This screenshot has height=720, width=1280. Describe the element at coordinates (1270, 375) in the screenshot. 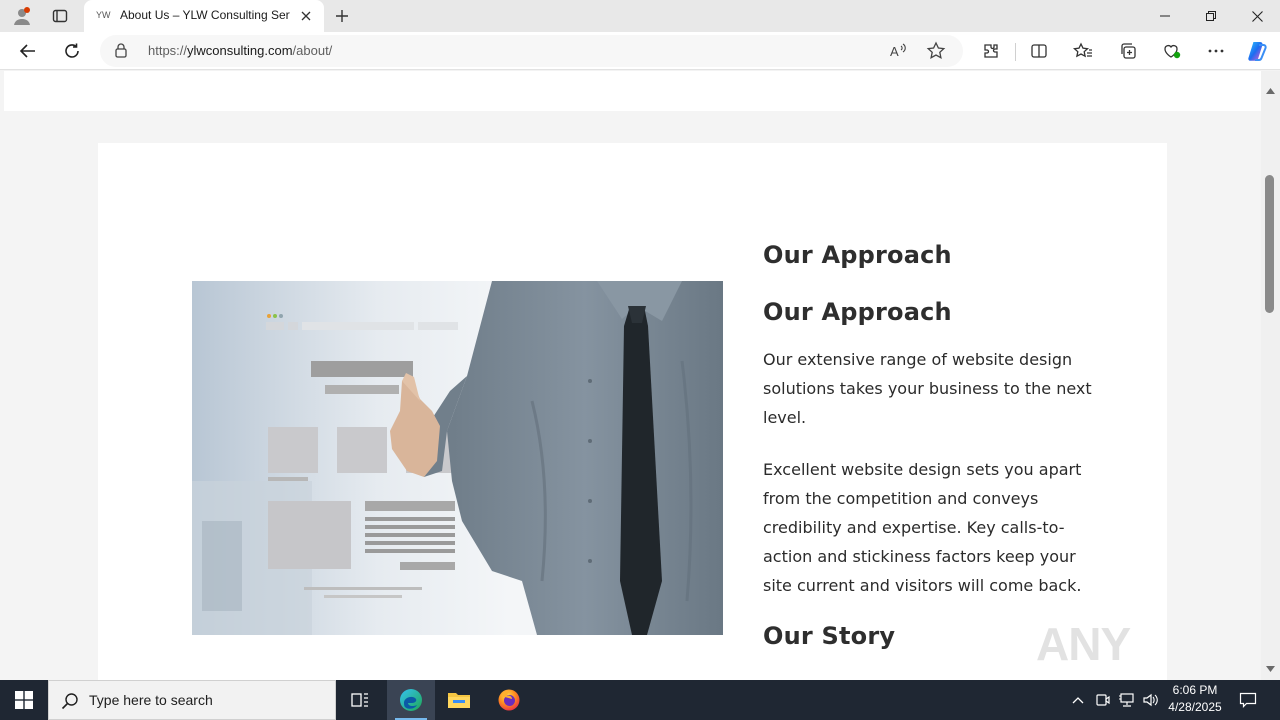

I see `page-scrollbar` at that location.